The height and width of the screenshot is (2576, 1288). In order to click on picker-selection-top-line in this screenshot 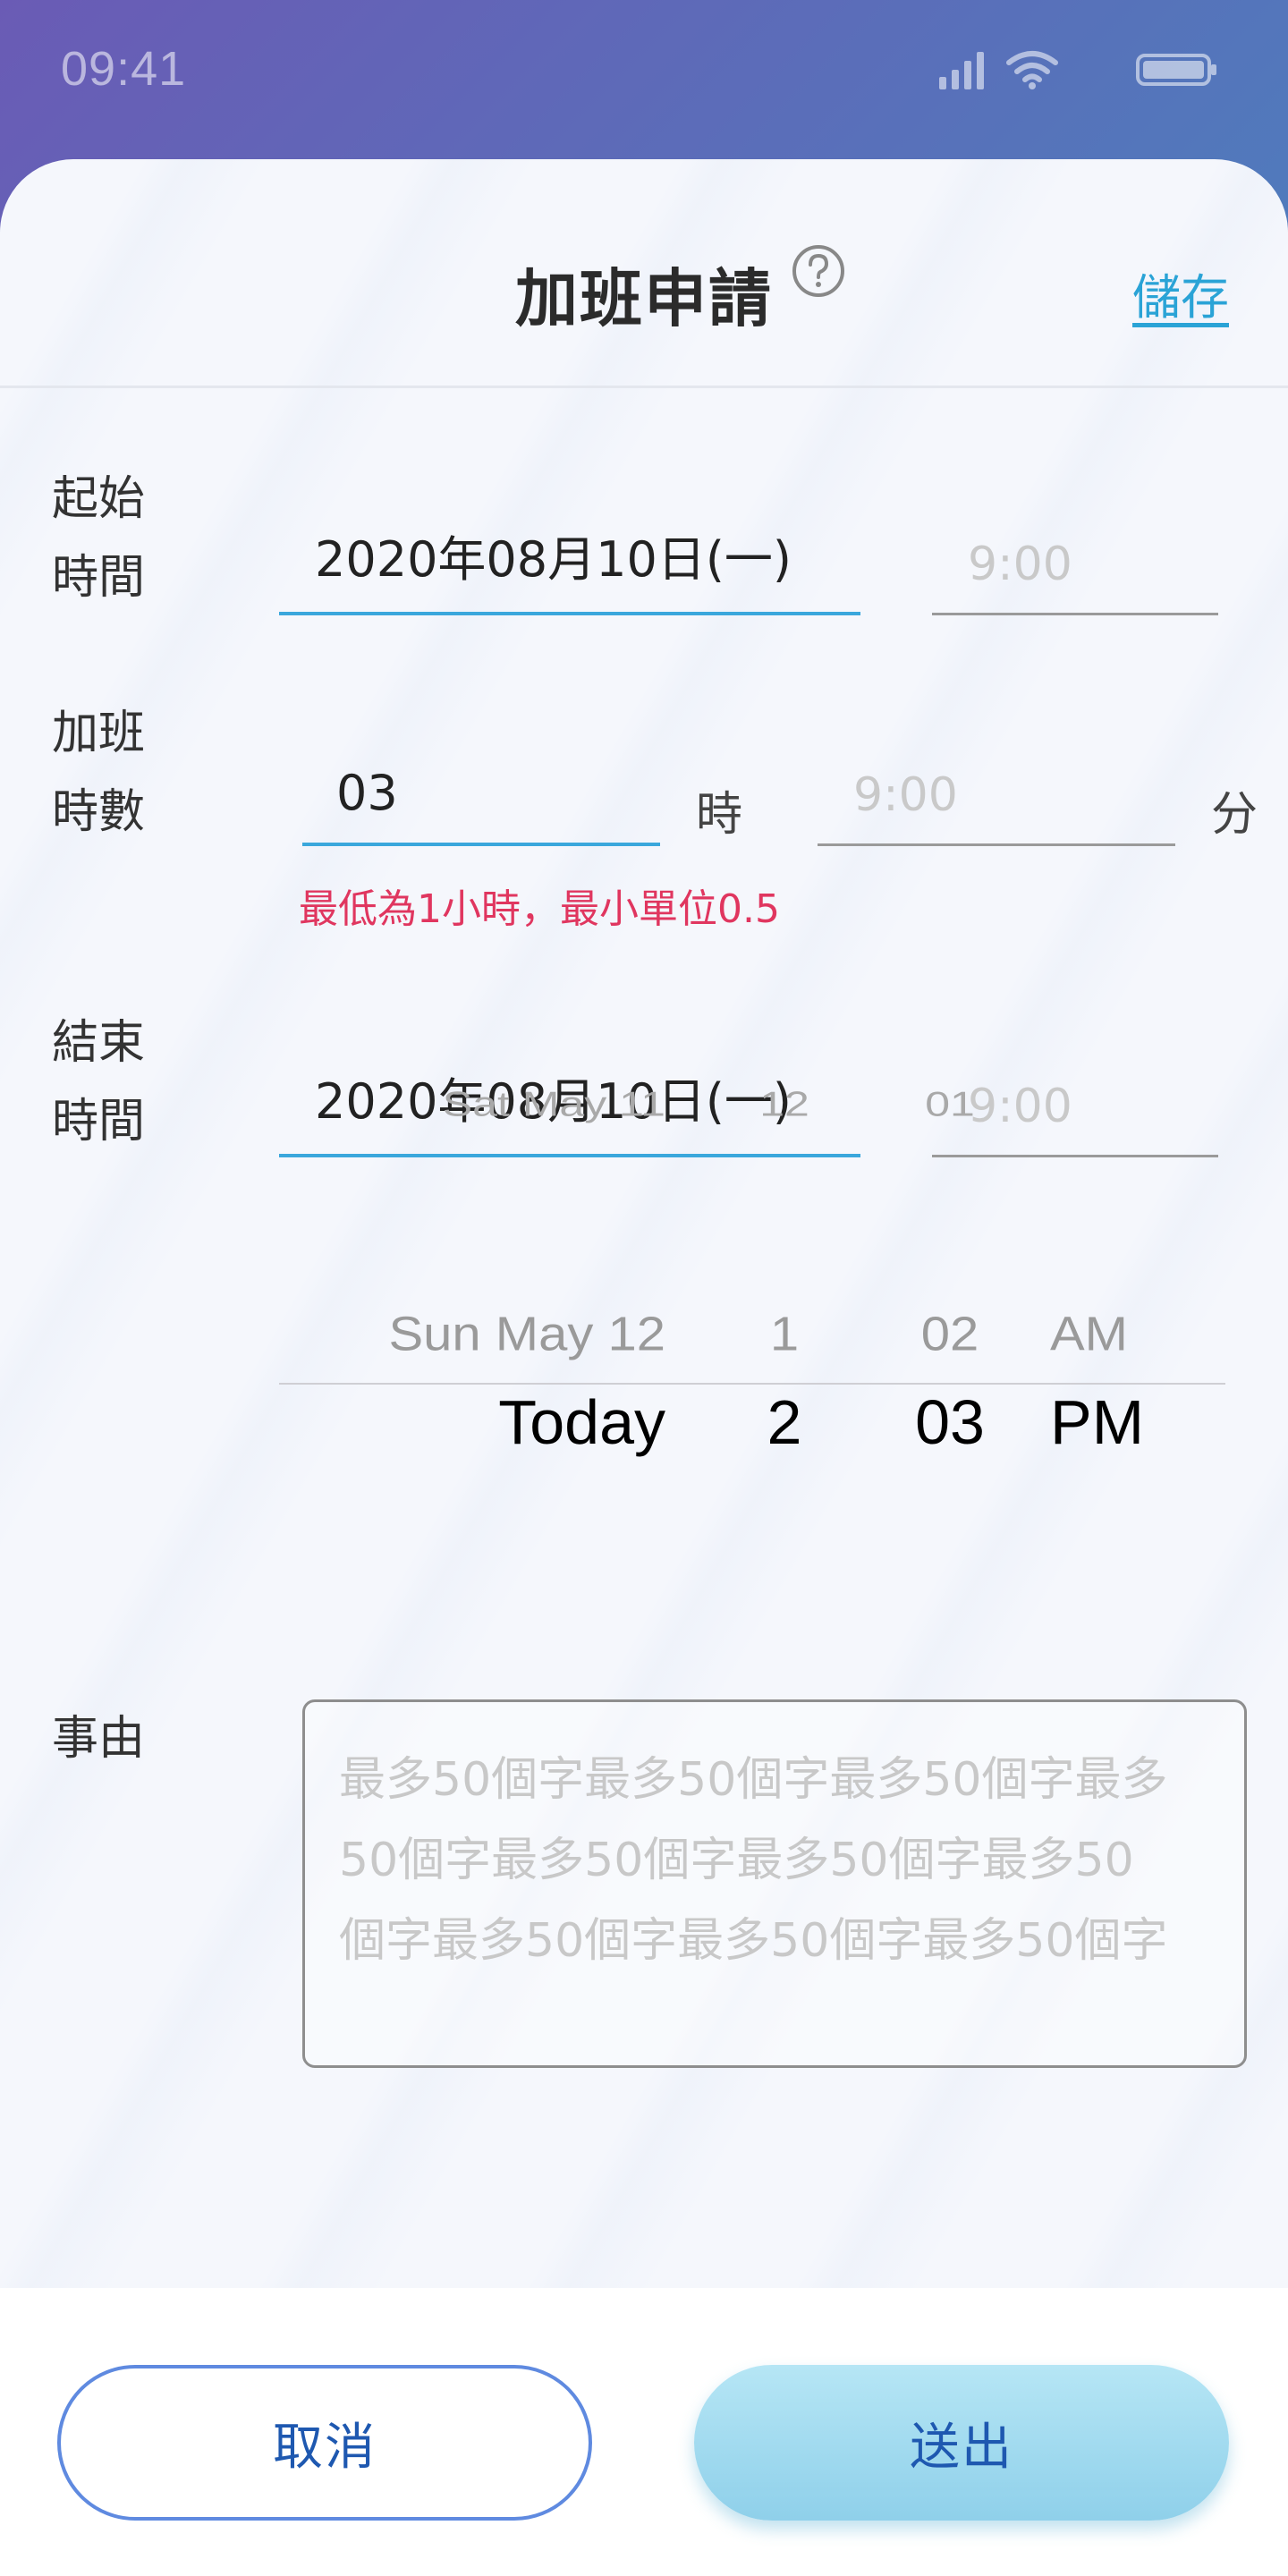, I will do `click(752, 1384)`.